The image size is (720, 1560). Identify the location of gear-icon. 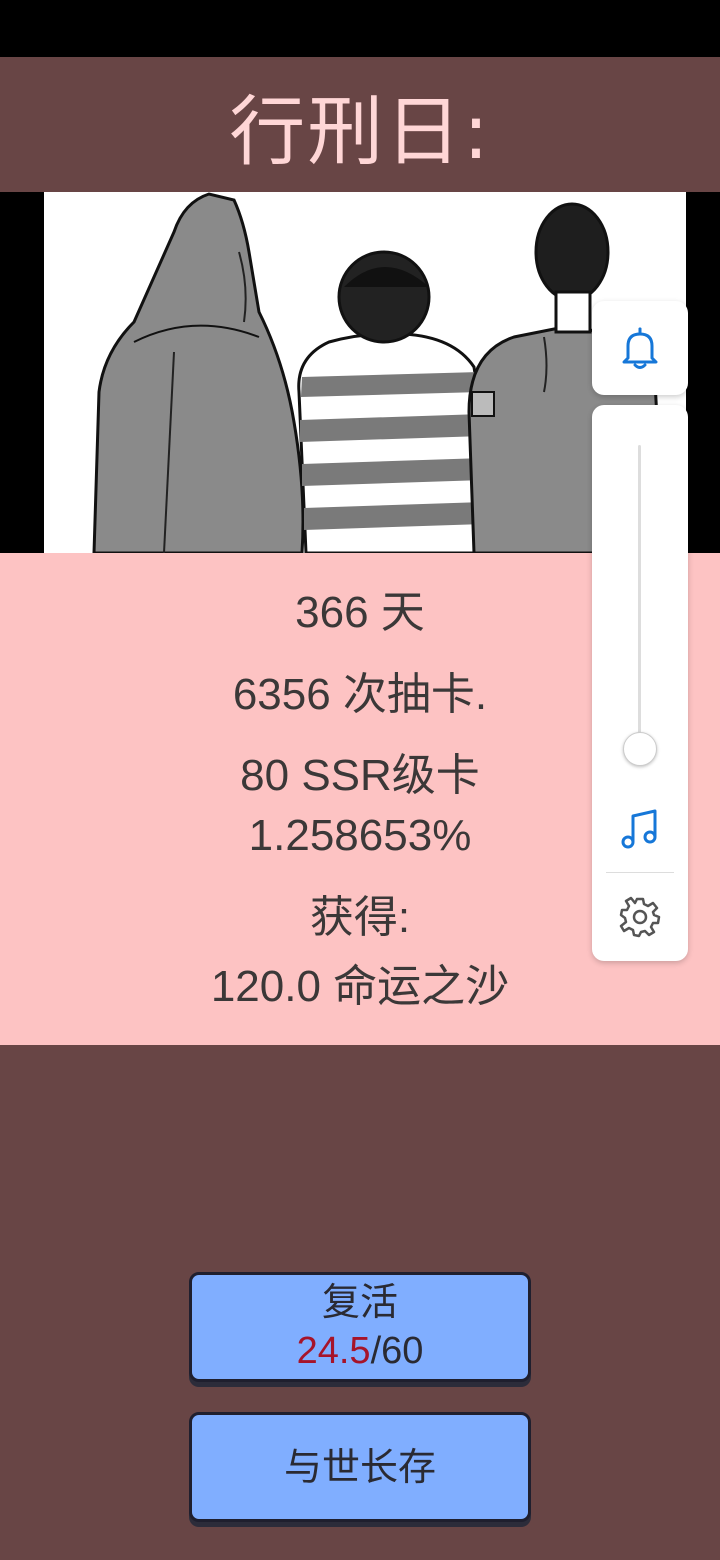
(640, 917).